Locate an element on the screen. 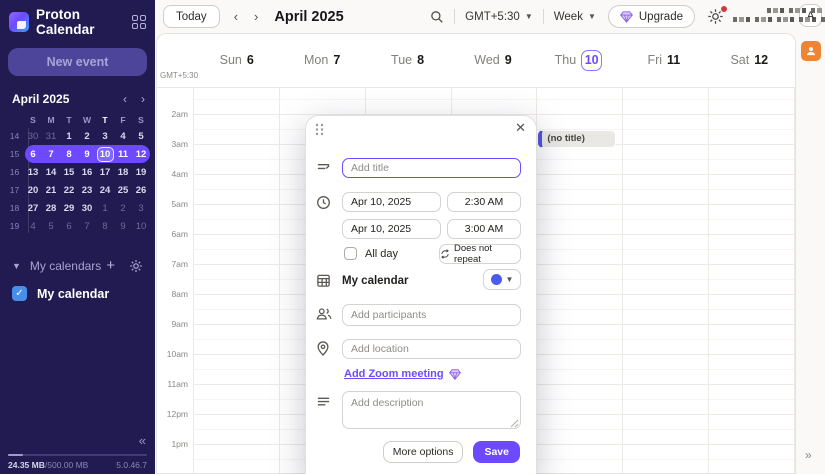  minical-day: 25 is located at coordinates (123, 190).